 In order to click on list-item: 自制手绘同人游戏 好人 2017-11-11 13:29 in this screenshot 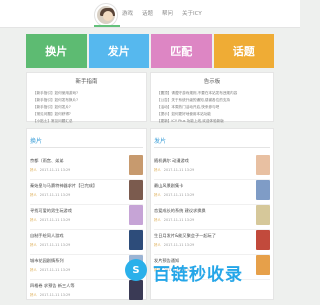, I will do `click(86, 241)`.